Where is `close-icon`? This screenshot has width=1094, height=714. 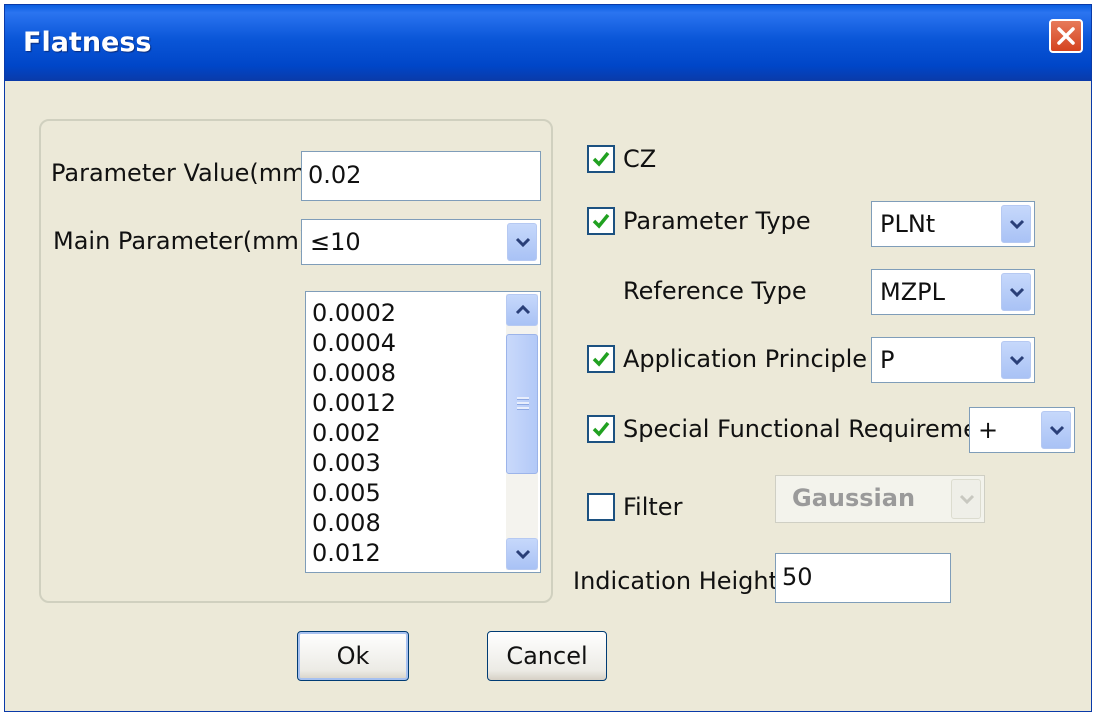
close-icon is located at coordinates (1066, 36).